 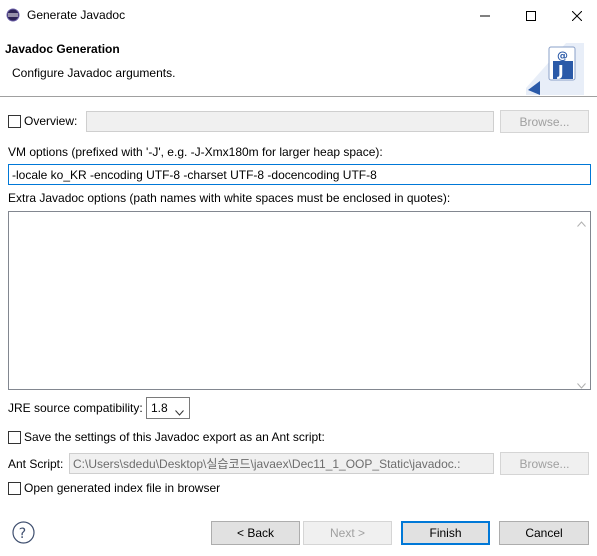 What do you see at coordinates (51, 121) in the screenshot?
I see `overview-label: Overview:` at bounding box center [51, 121].